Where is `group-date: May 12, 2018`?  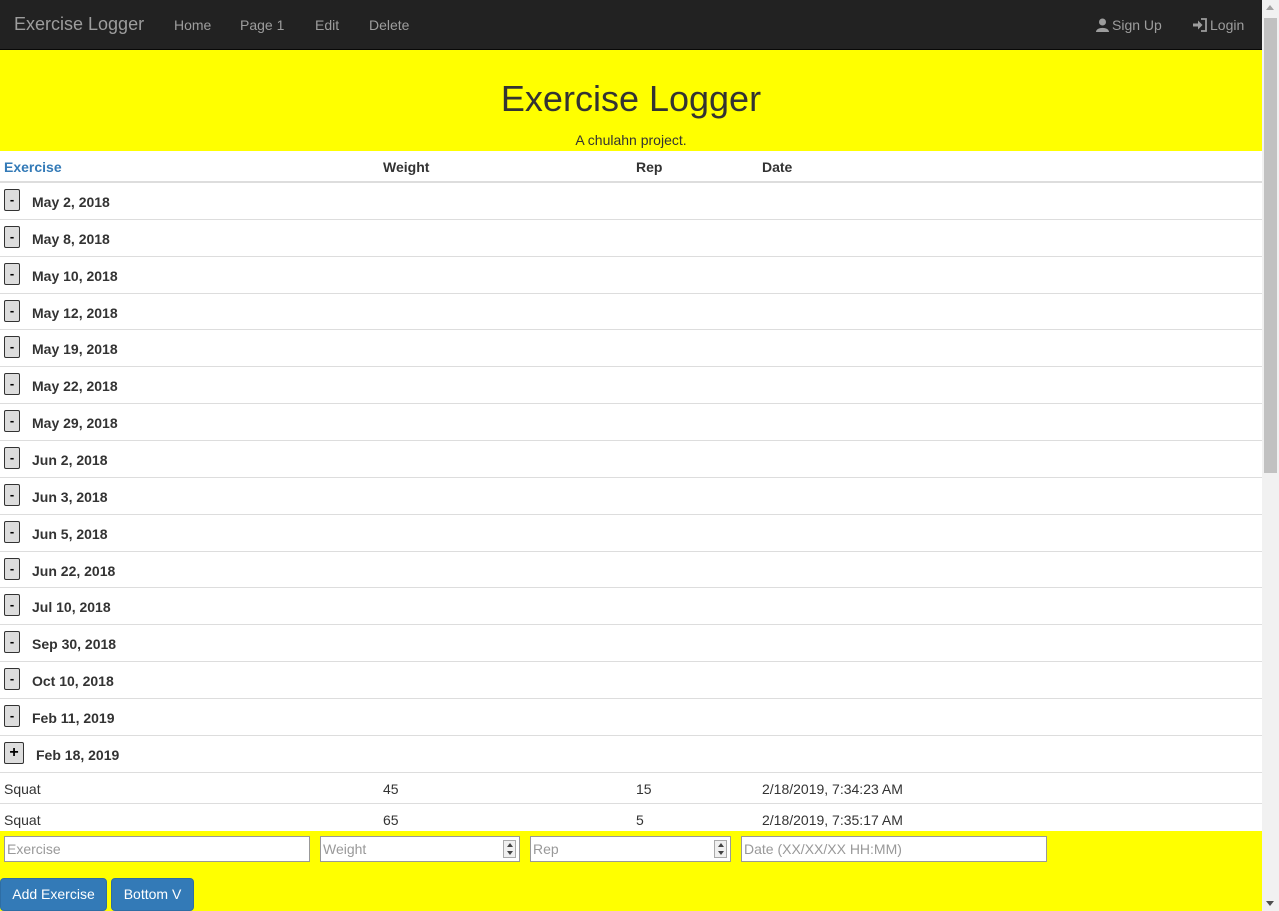
group-date: May 12, 2018 is located at coordinates (75, 312).